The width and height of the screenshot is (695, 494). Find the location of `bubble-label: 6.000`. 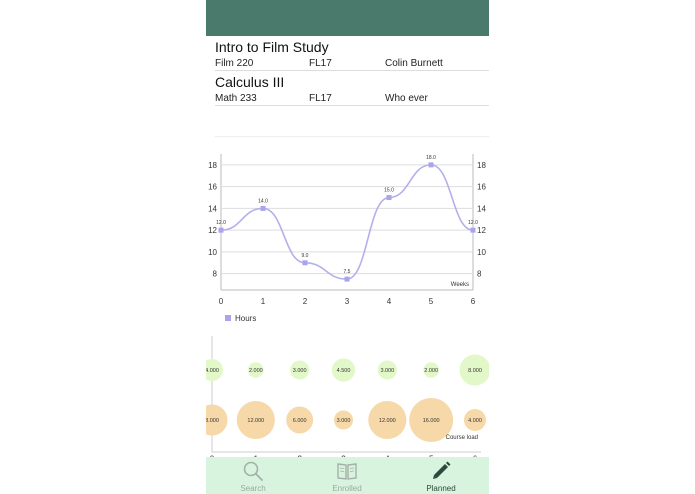

bubble-label: 6.000 is located at coordinates (300, 421).